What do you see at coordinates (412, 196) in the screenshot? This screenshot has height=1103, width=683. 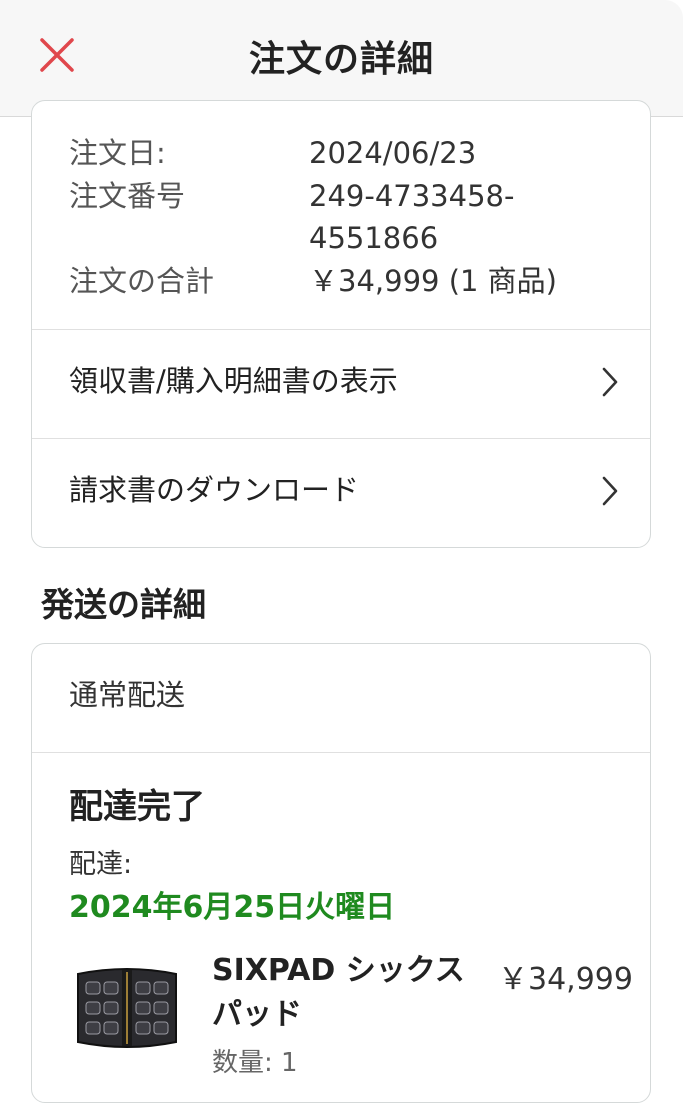 I see `order-number-value-line1: 249-4733458-` at bounding box center [412, 196].